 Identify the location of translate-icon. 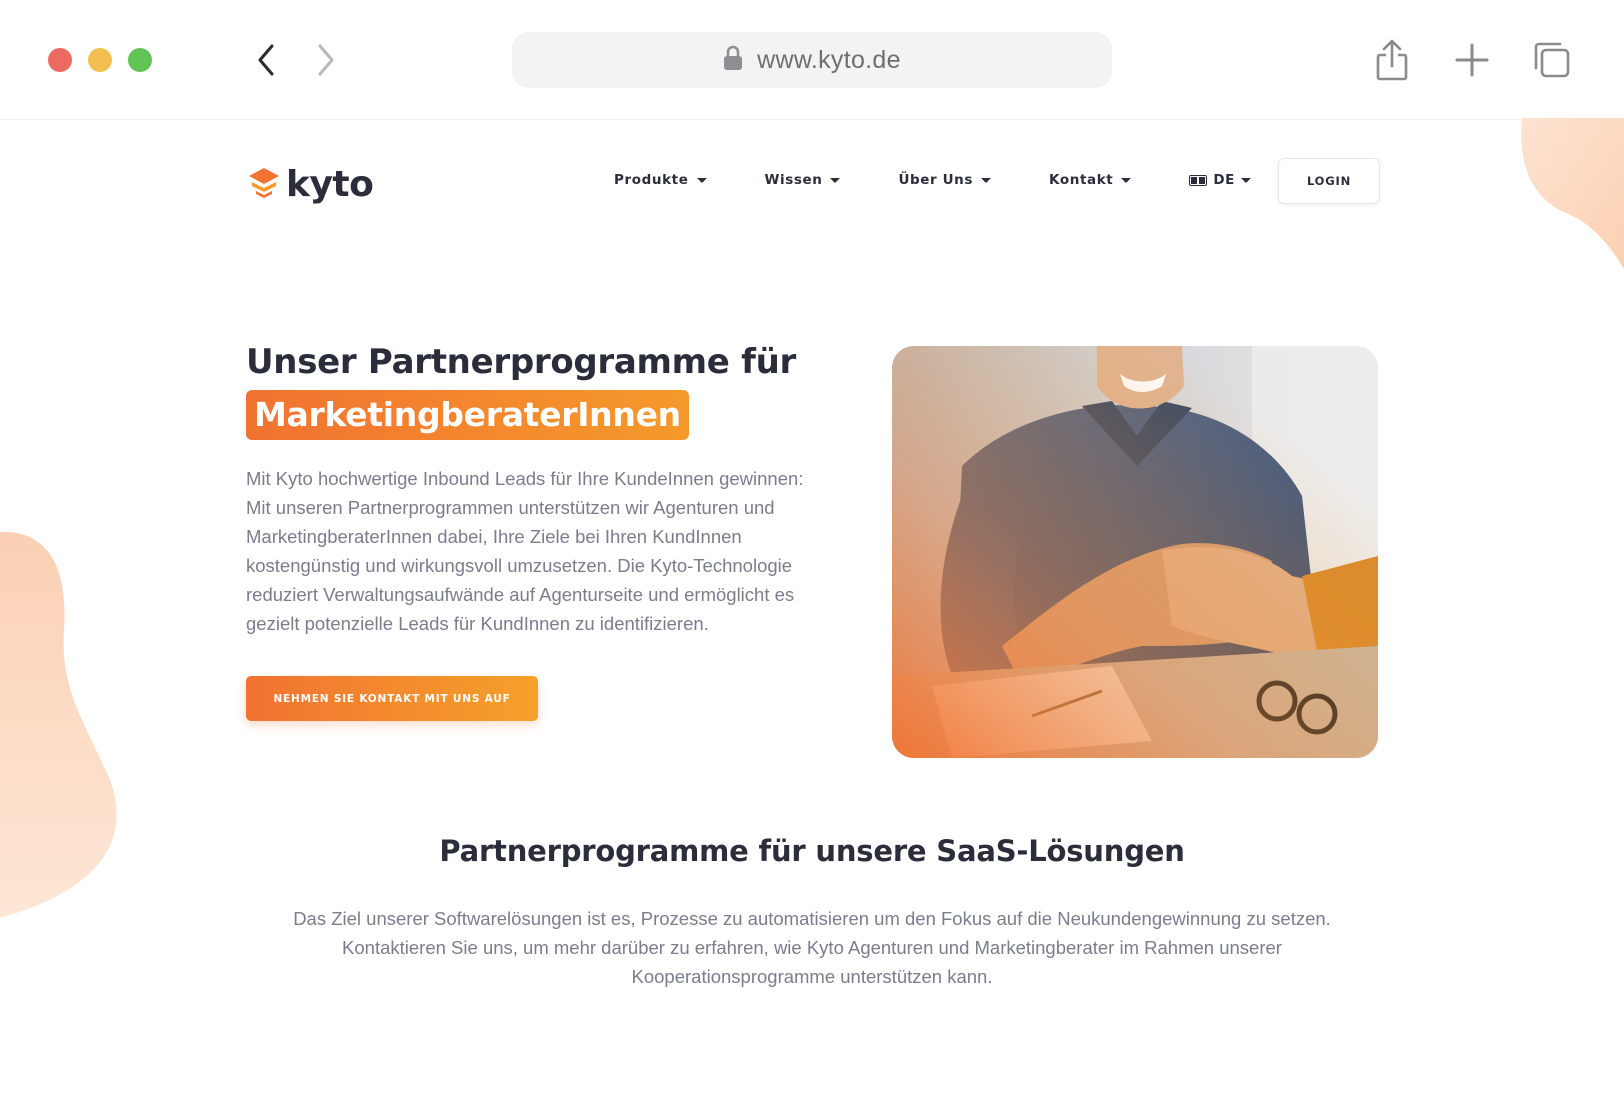
(1198, 180).